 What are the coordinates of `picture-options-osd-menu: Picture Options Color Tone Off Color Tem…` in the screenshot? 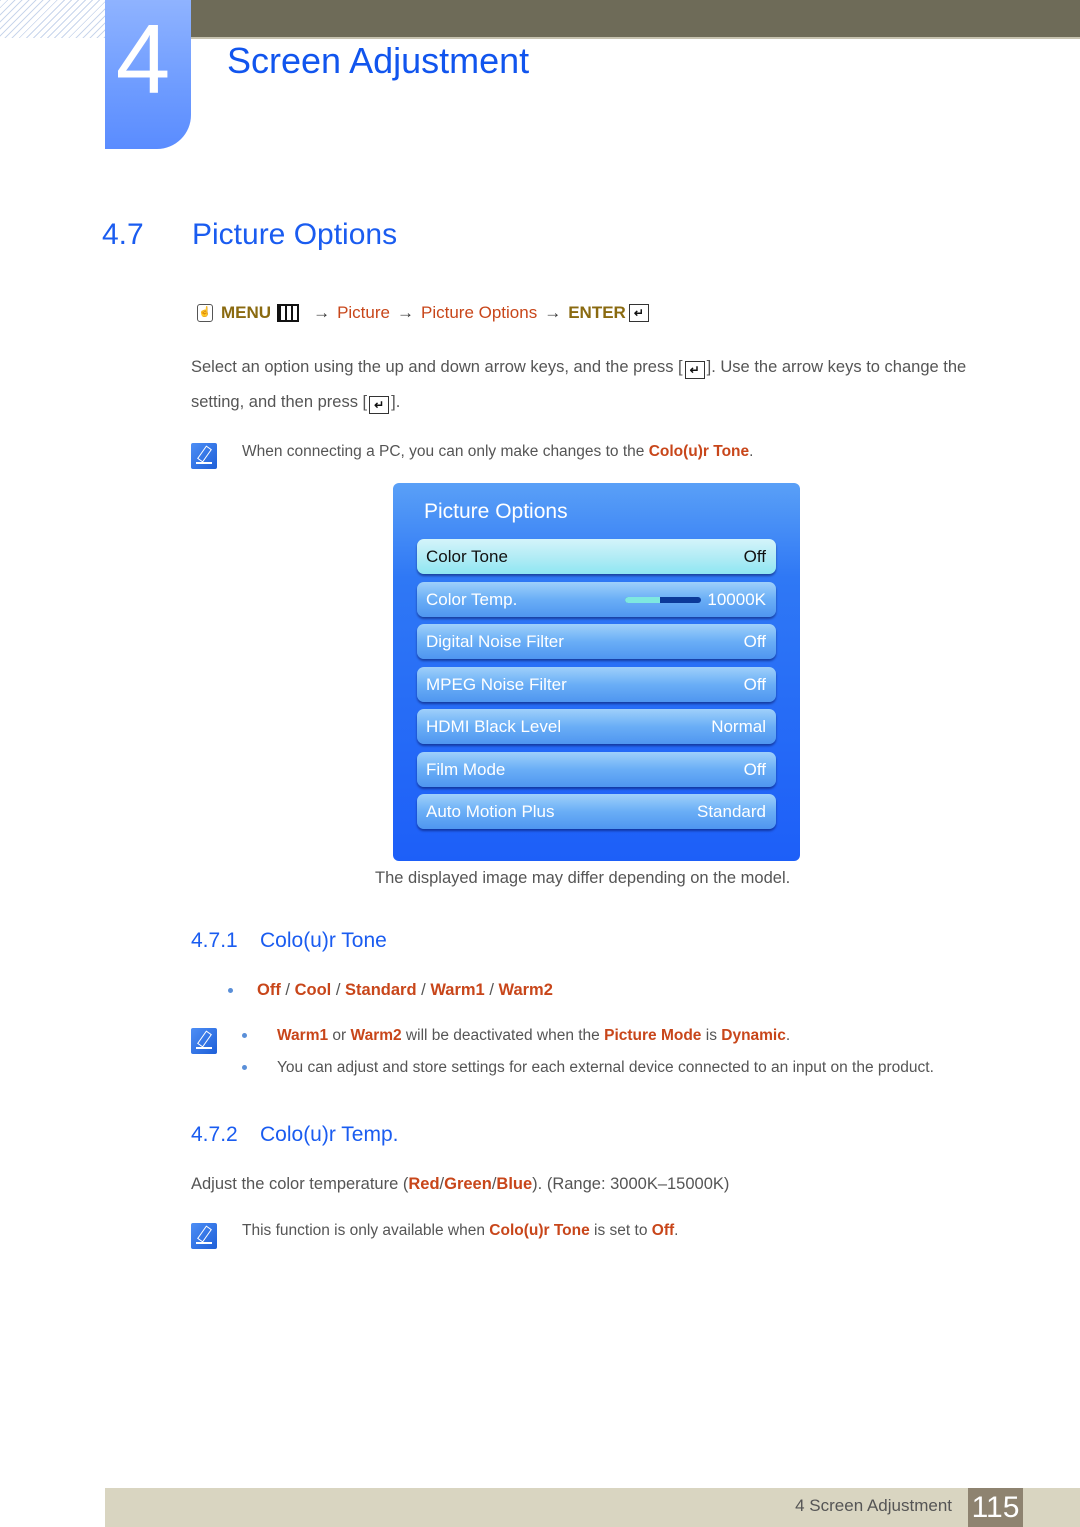 It's located at (596, 672).